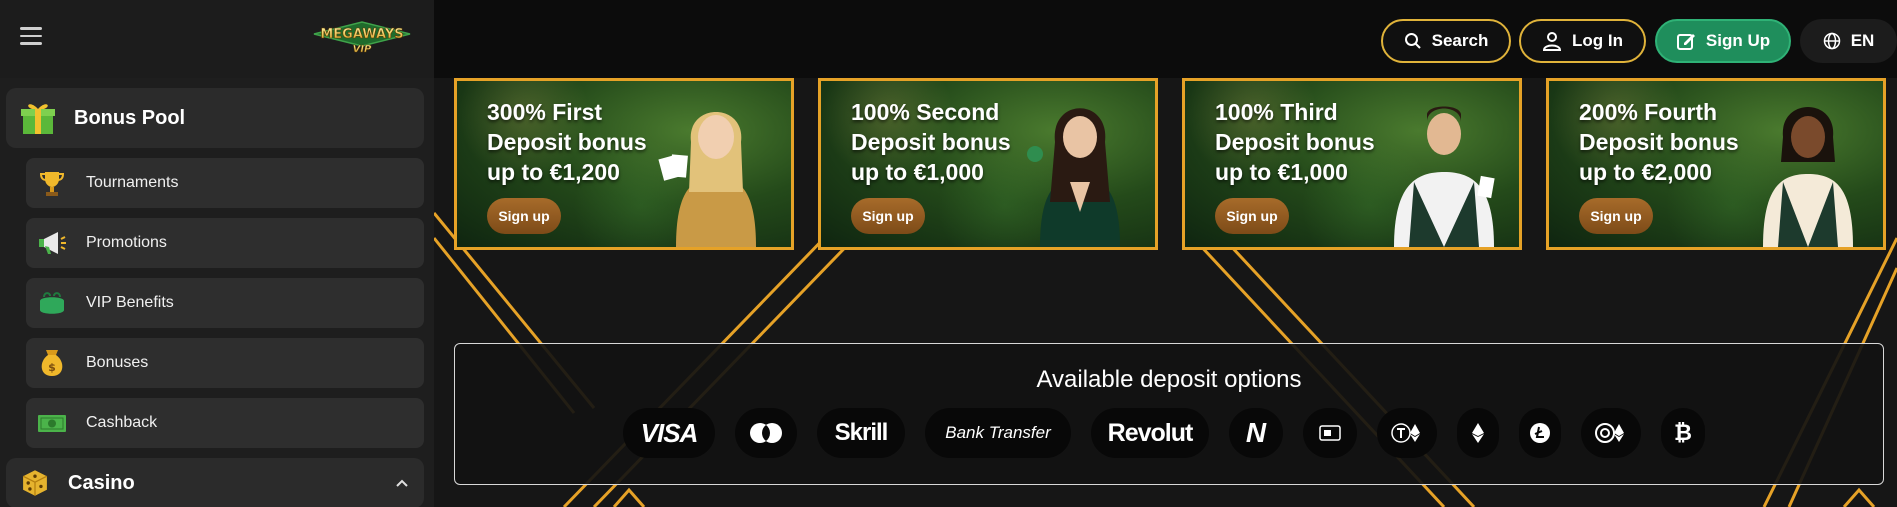  Describe the element at coordinates (130, 117) in the screenshot. I see `sidebar-category-label: Bonus Pool` at that location.